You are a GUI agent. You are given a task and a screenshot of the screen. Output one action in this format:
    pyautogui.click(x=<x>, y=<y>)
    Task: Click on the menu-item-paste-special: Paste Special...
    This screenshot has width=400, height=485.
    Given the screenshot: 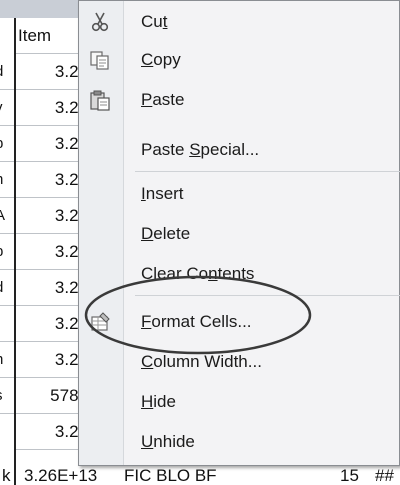 What is the action you would take?
    pyautogui.click(x=239, y=150)
    